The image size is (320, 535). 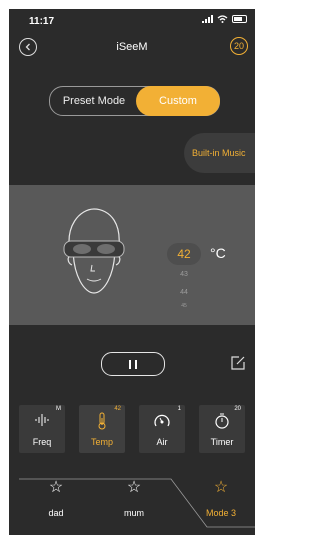 What do you see at coordinates (239, 19) in the screenshot?
I see `battery-icon` at bounding box center [239, 19].